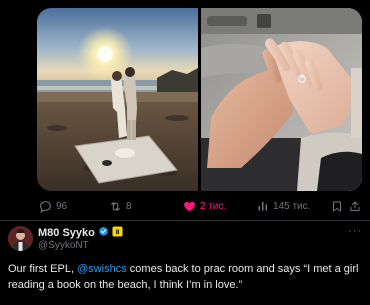 The width and height of the screenshot is (370, 305). What do you see at coordinates (163, 233) in the screenshot?
I see `author-name-row: M80 Syyko 8` at bounding box center [163, 233].